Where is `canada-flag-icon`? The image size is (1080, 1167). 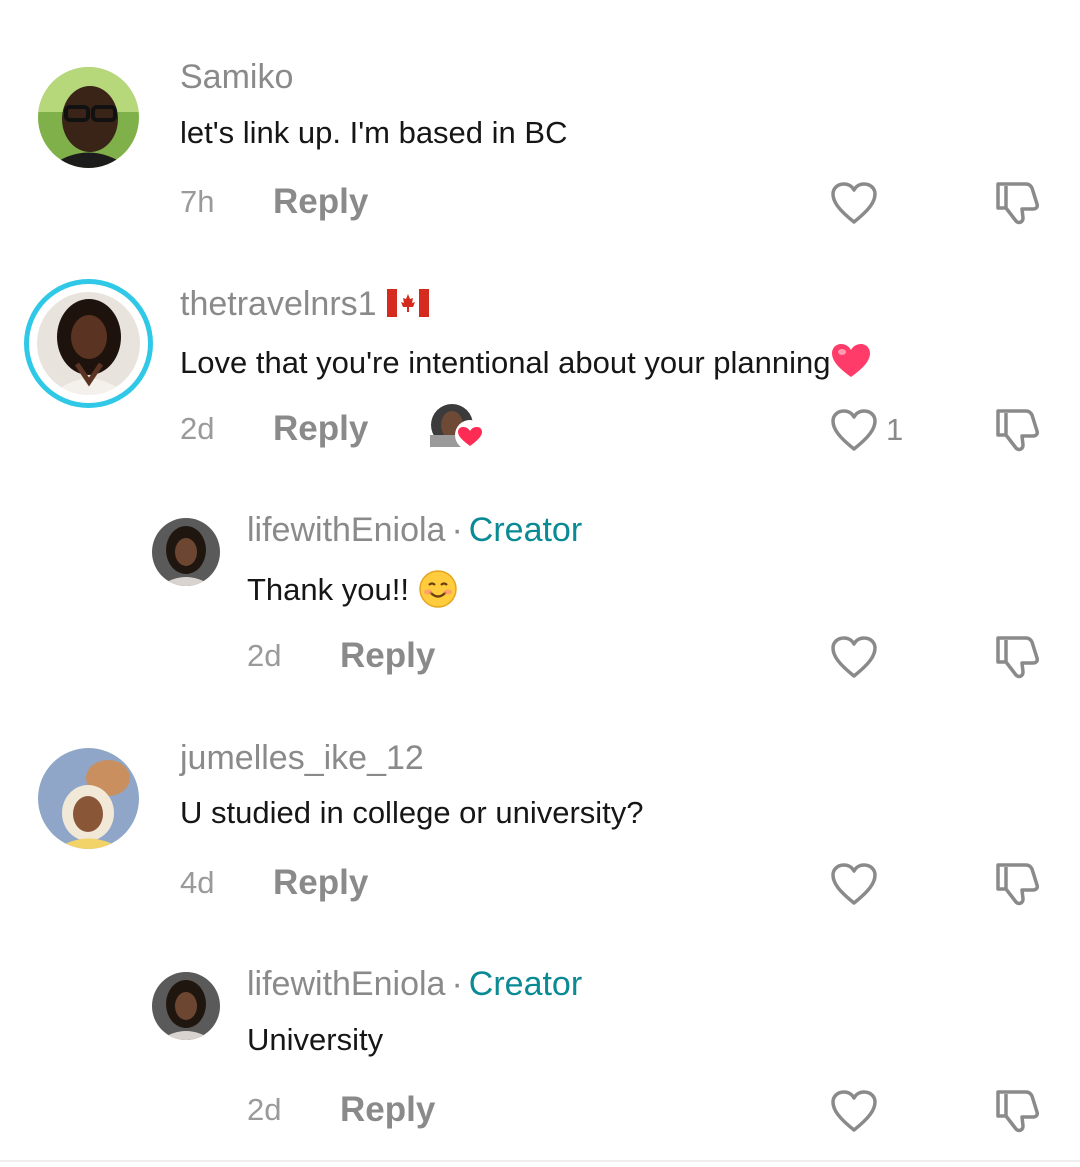
canada-flag-icon is located at coordinates (407, 306).